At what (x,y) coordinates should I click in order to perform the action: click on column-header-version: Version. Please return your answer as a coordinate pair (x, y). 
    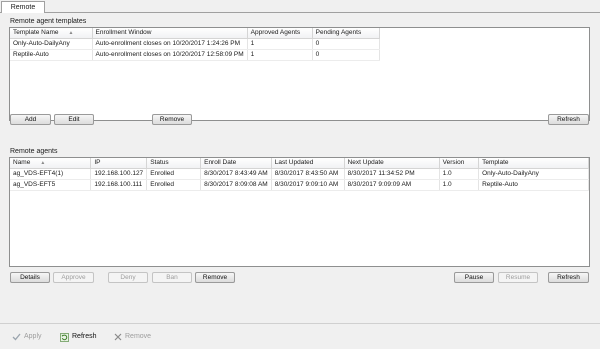
    Looking at the image, I should click on (459, 163).